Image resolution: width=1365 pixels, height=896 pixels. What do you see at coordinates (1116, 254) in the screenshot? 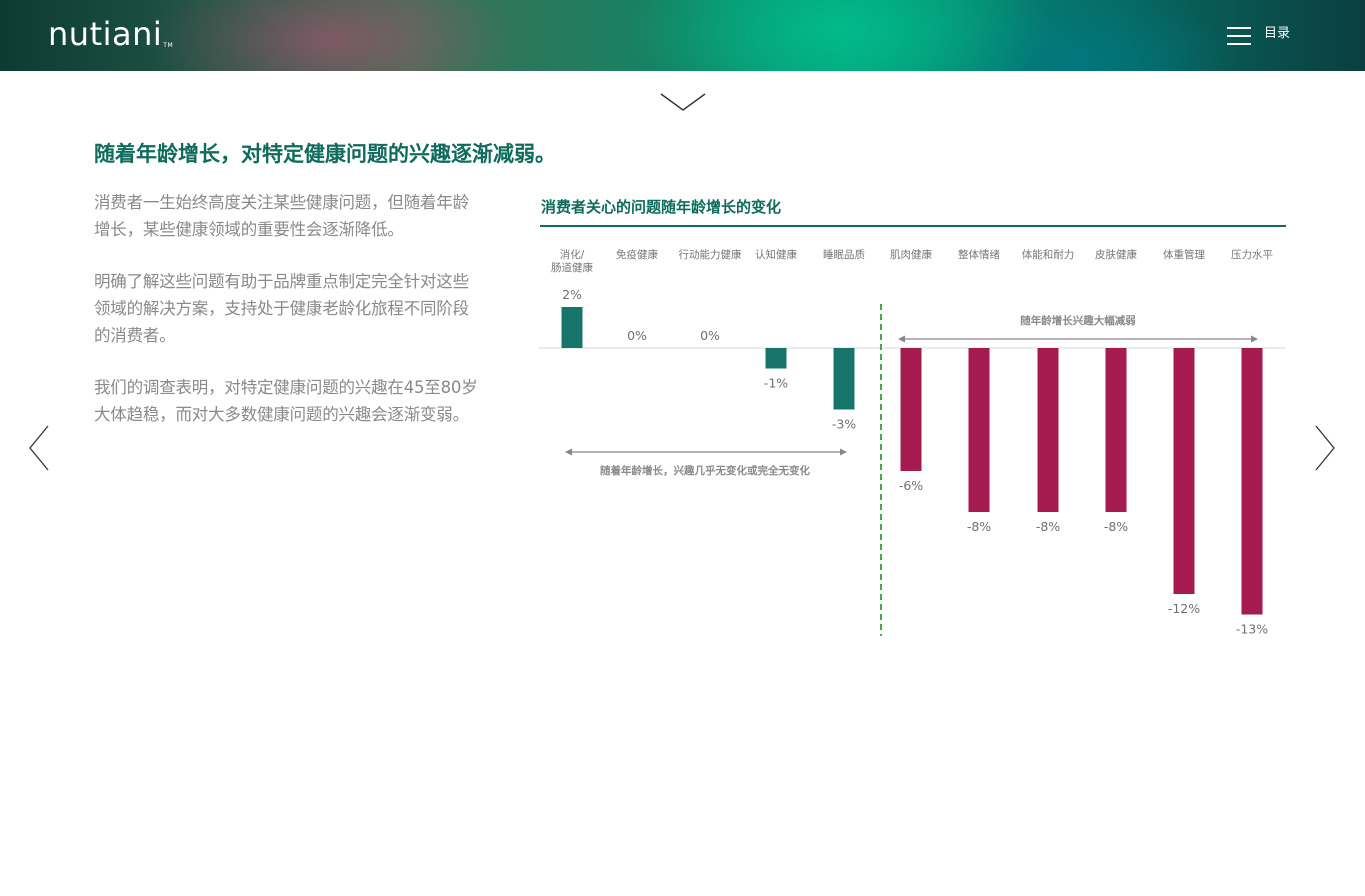
I see `category-label: 皮肤健康` at bounding box center [1116, 254].